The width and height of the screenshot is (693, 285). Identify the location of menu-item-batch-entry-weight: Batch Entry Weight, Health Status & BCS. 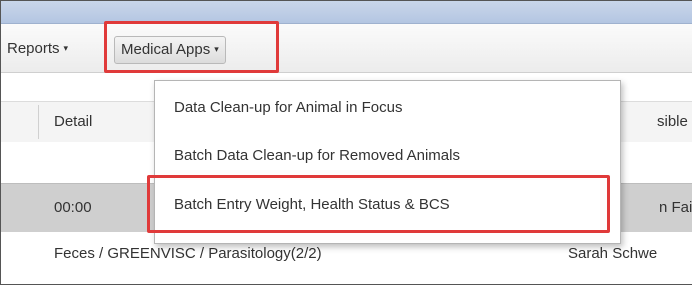
(312, 204).